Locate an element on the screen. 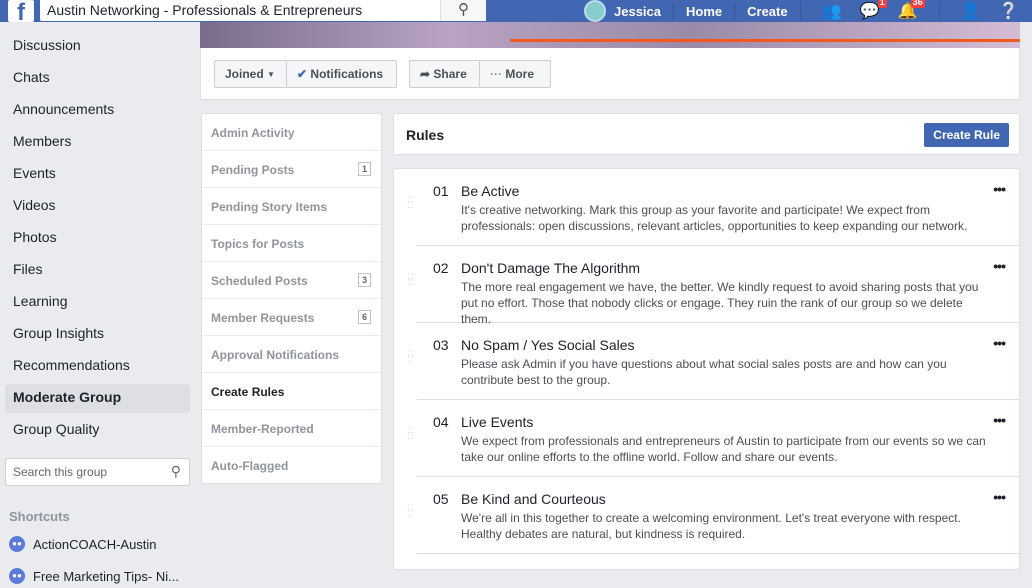 The width and height of the screenshot is (1032, 588). sidebar-item-announcements: Announcements is located at coordinates (98, 112).